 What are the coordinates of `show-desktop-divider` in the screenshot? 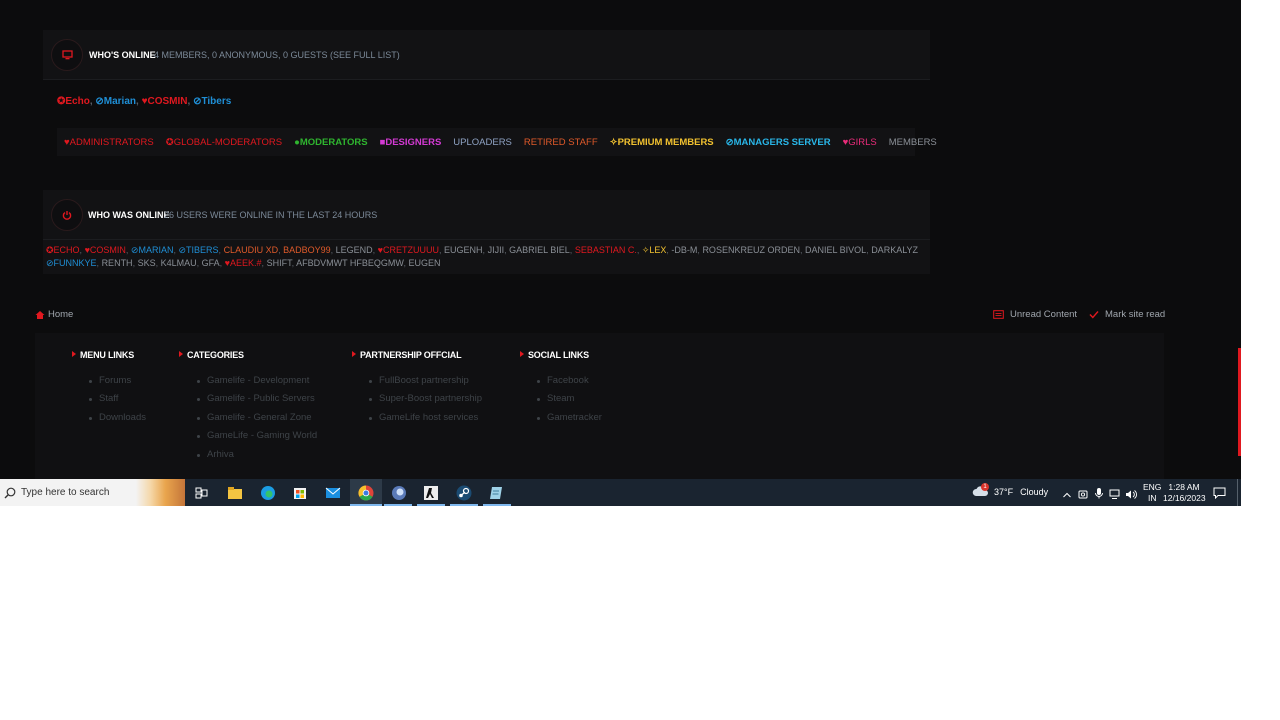 It's located at (1237, 492).